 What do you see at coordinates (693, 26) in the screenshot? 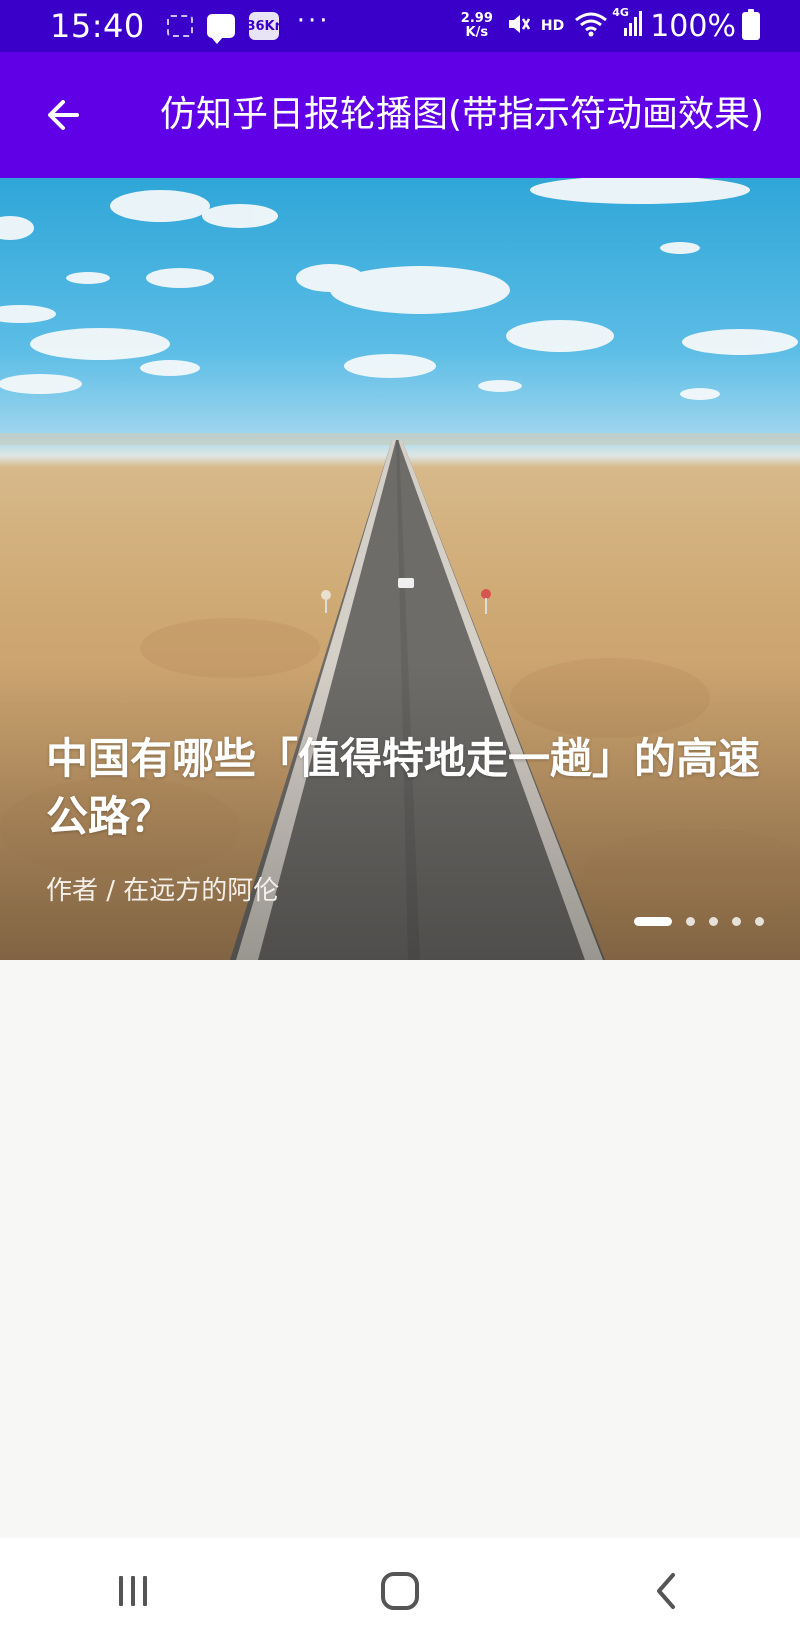
I see `battery-percent: 100%` at bounding box center [693, 26].